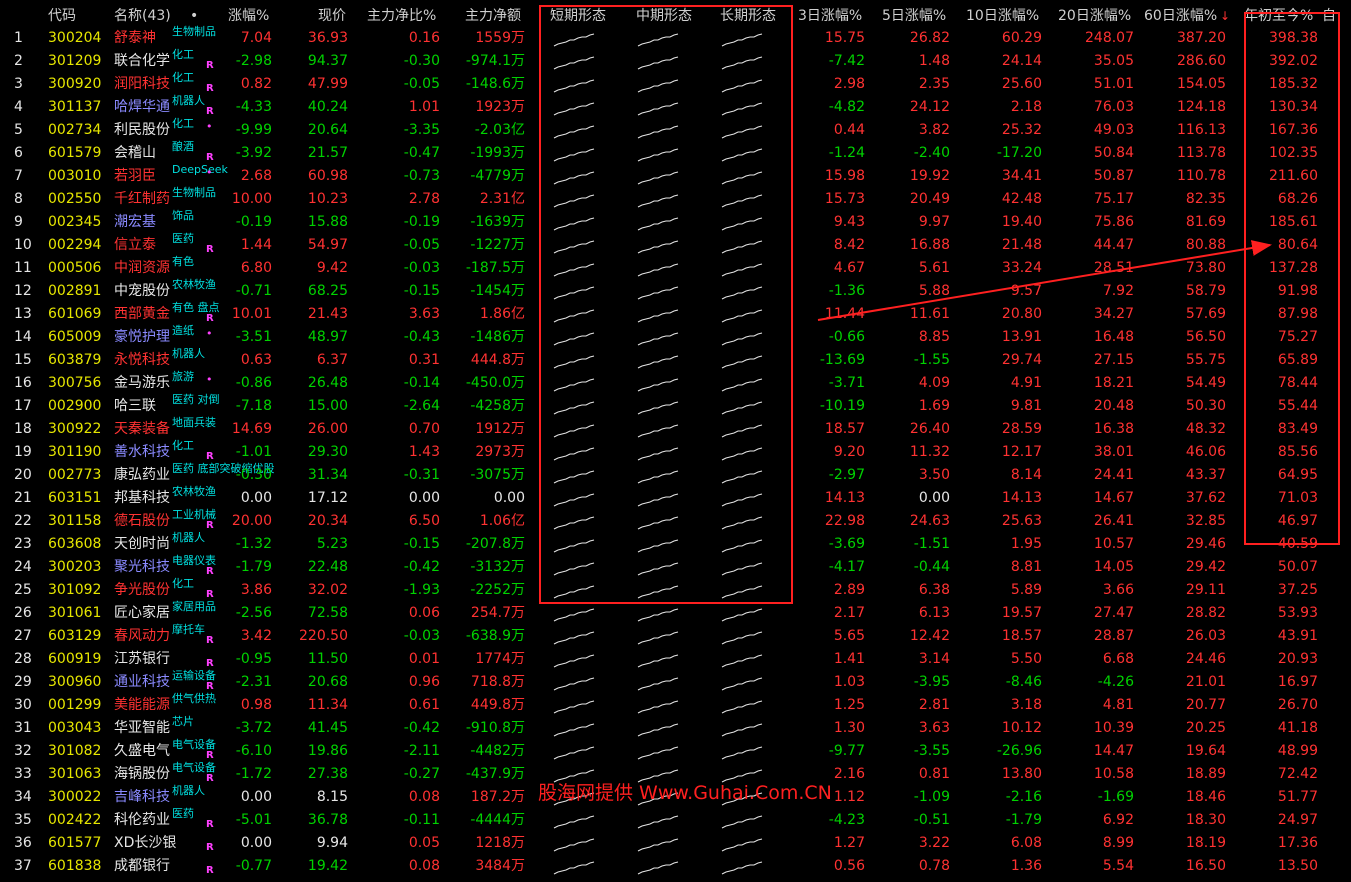 This screenshot has width=1351, height=882. What do you see at coordinates (685, 793) in the screenshot?
I see `watermark-text: 股海网提供 Www.Guhai.Com.CN` at bounding box center [685, 793].